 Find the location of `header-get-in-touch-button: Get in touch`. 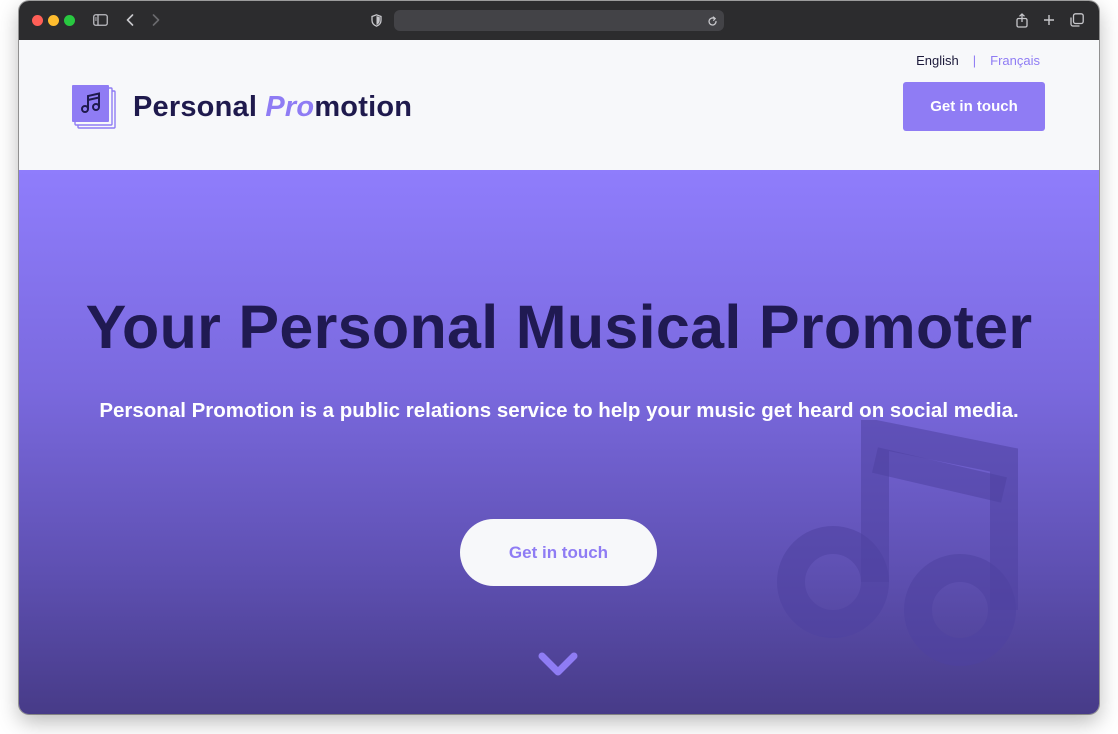

header-get-in-touch-button: Get in touch is located at coordinates (974, 106).